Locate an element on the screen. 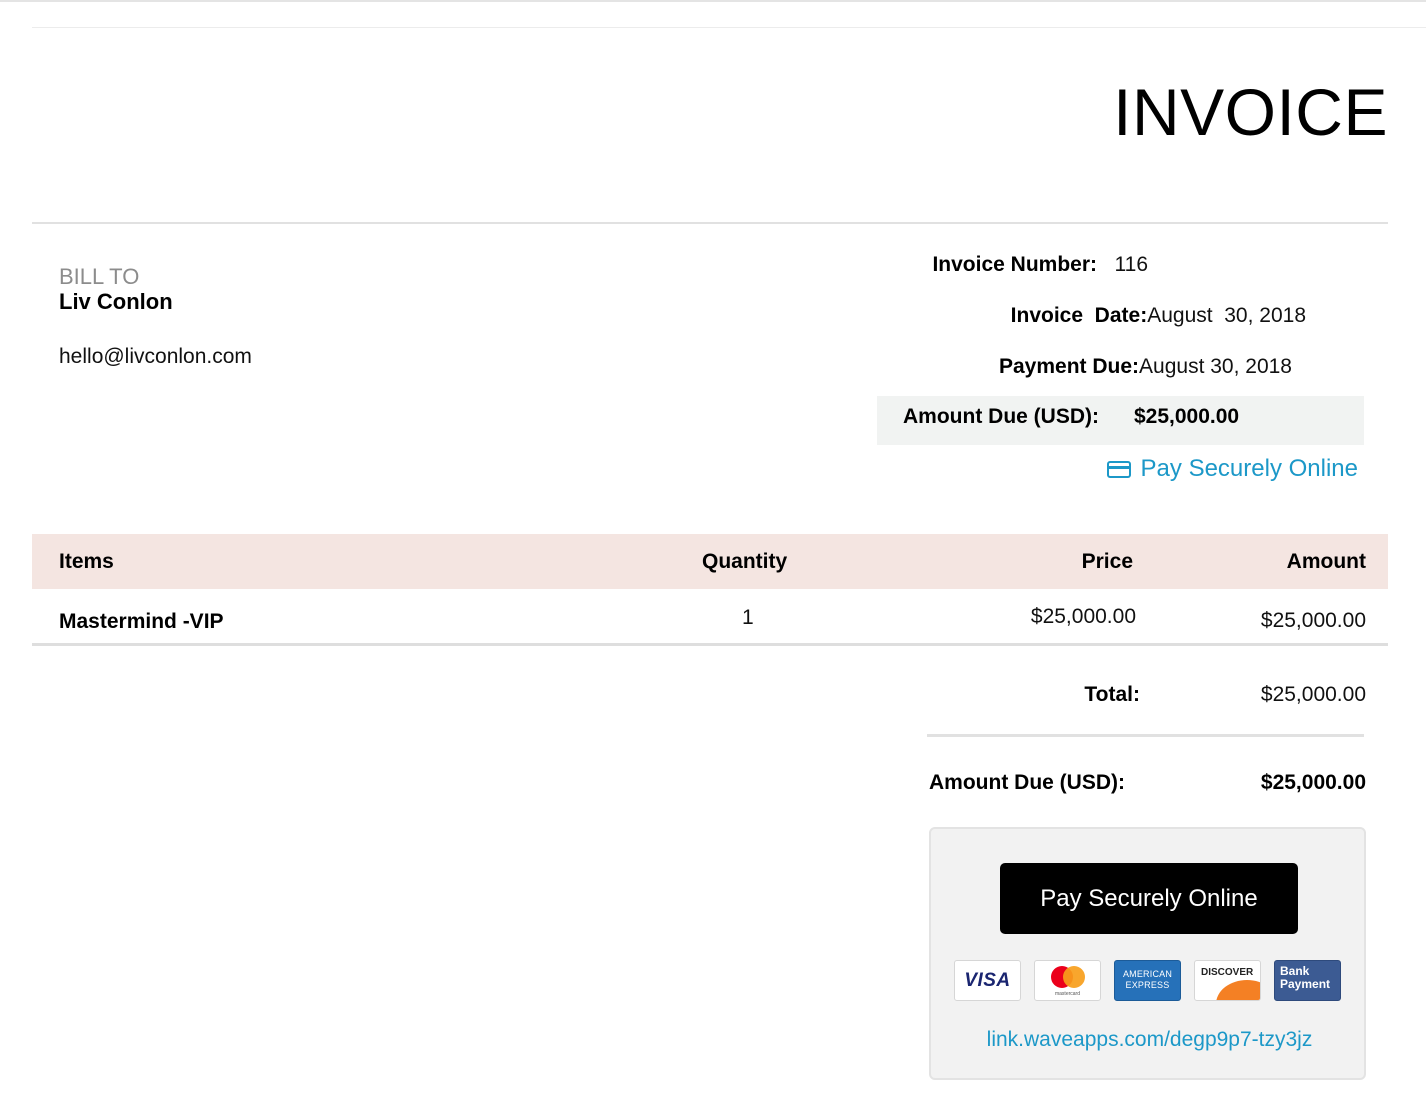  item-amount: $25,000.00 is located at coordinates (1313, 620).